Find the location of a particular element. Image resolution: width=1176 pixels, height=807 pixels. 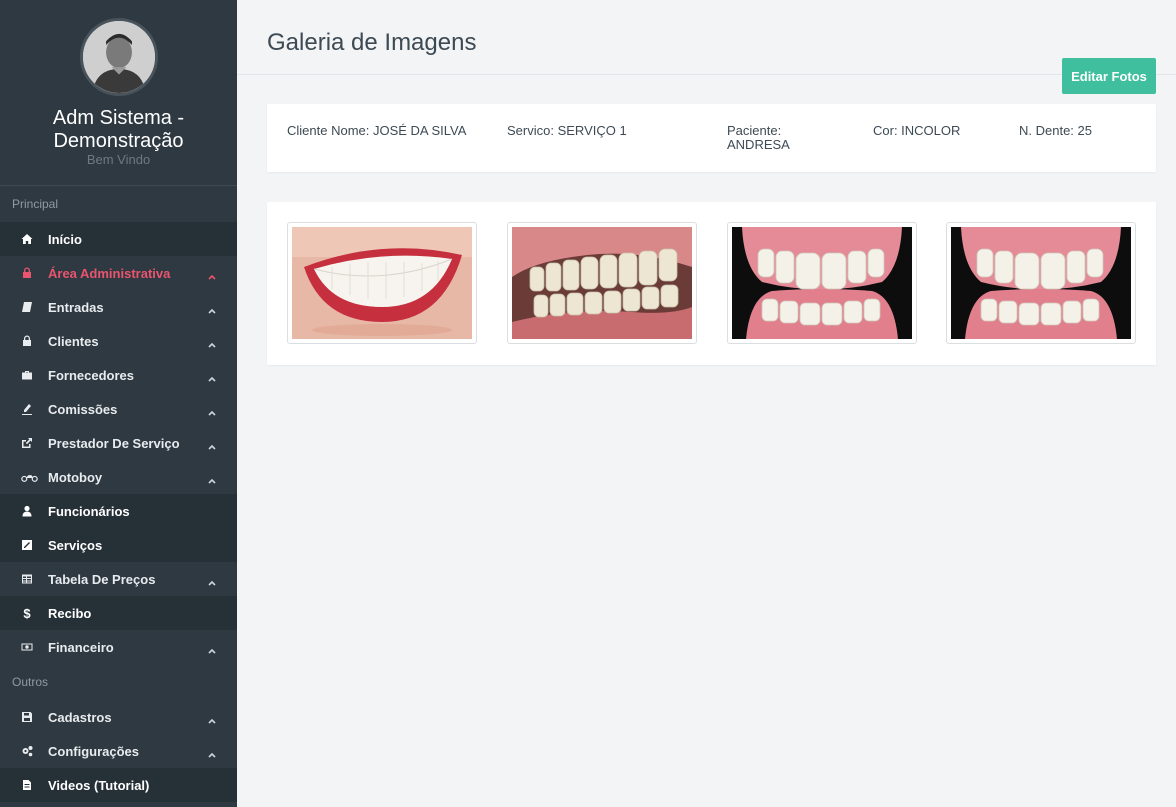

sidebar-item-recibo: $ Recibo is located at coordinates (118, 613).